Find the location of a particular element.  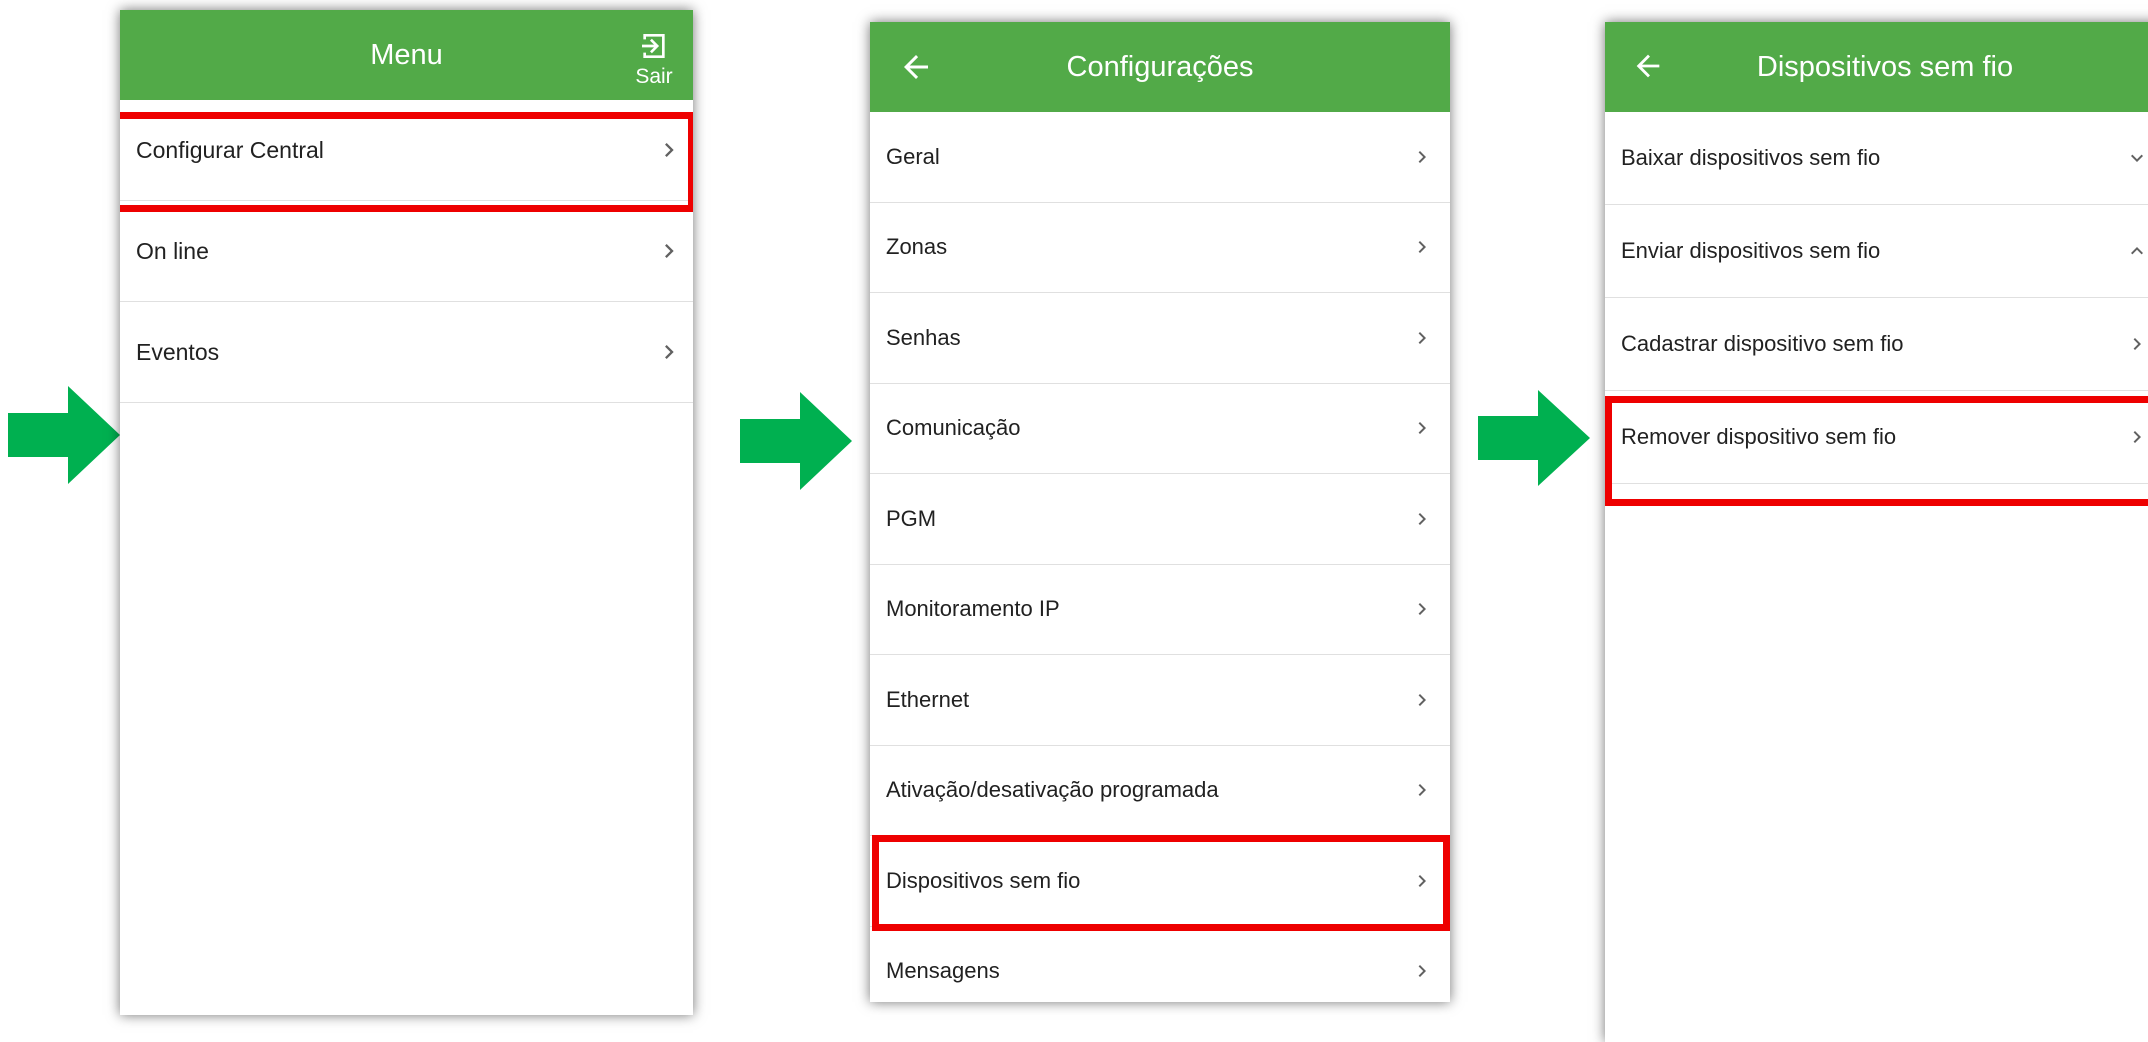

list-item-cadastrar-dispositivo-sem-fio: Cadastrar dispositivo sem fio is located at coordinates (1876, 344).